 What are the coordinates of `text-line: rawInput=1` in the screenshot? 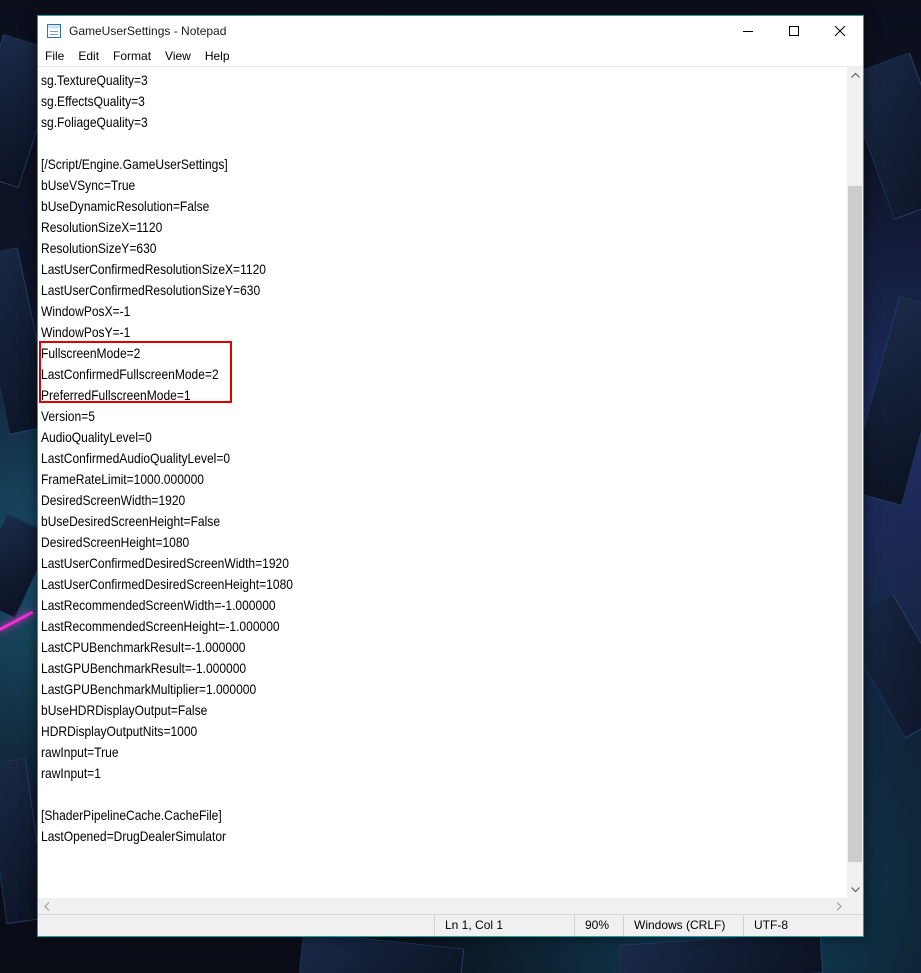 It's located at (71, 773).